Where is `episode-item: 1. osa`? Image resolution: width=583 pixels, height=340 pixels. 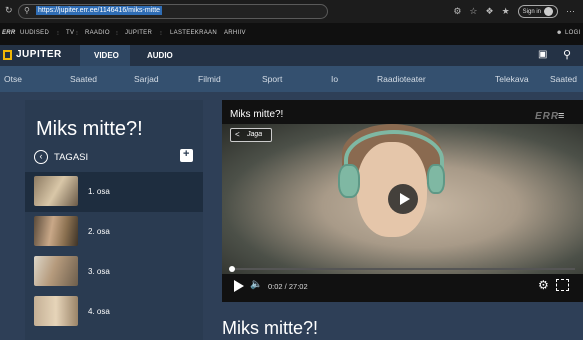
episode-item: 1. osa is located at coordinates (114, 192).